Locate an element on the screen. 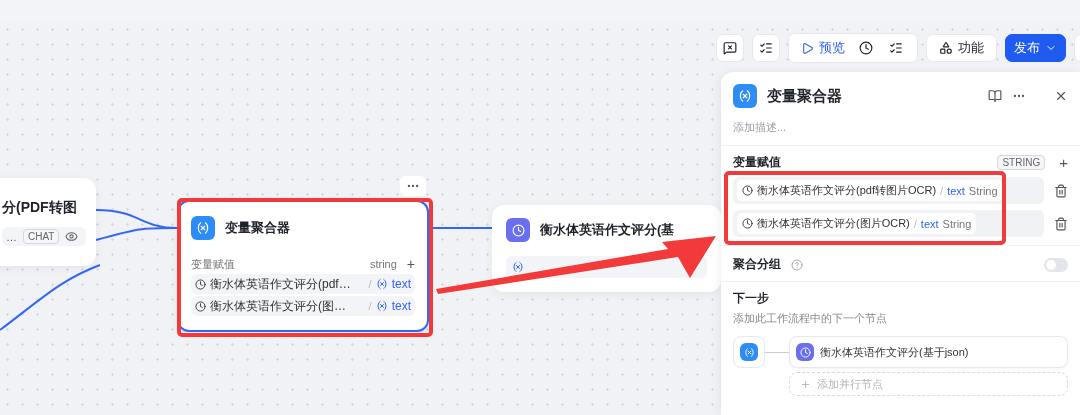 Image resolution: width=1080 pixels, height=415 pixels. section-title: 变量赋值 is located at coordinates (757, 162).